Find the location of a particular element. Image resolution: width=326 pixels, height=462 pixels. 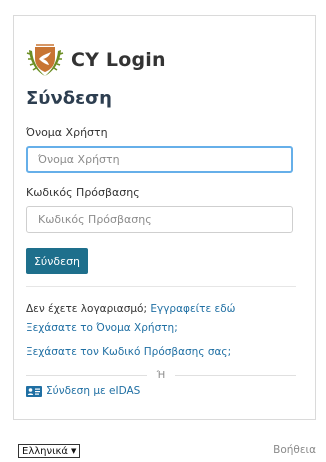

register-row: Δεν έχετε λογαριασμό; Εγγραφείτε εδώ is located at coordinates (130, 309).